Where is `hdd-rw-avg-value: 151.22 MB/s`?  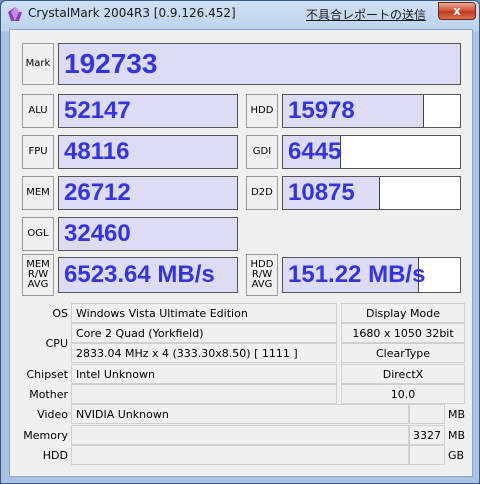 hdd-rw-avg-value: 151.22 MB/s is located at coordinates (357, 274).